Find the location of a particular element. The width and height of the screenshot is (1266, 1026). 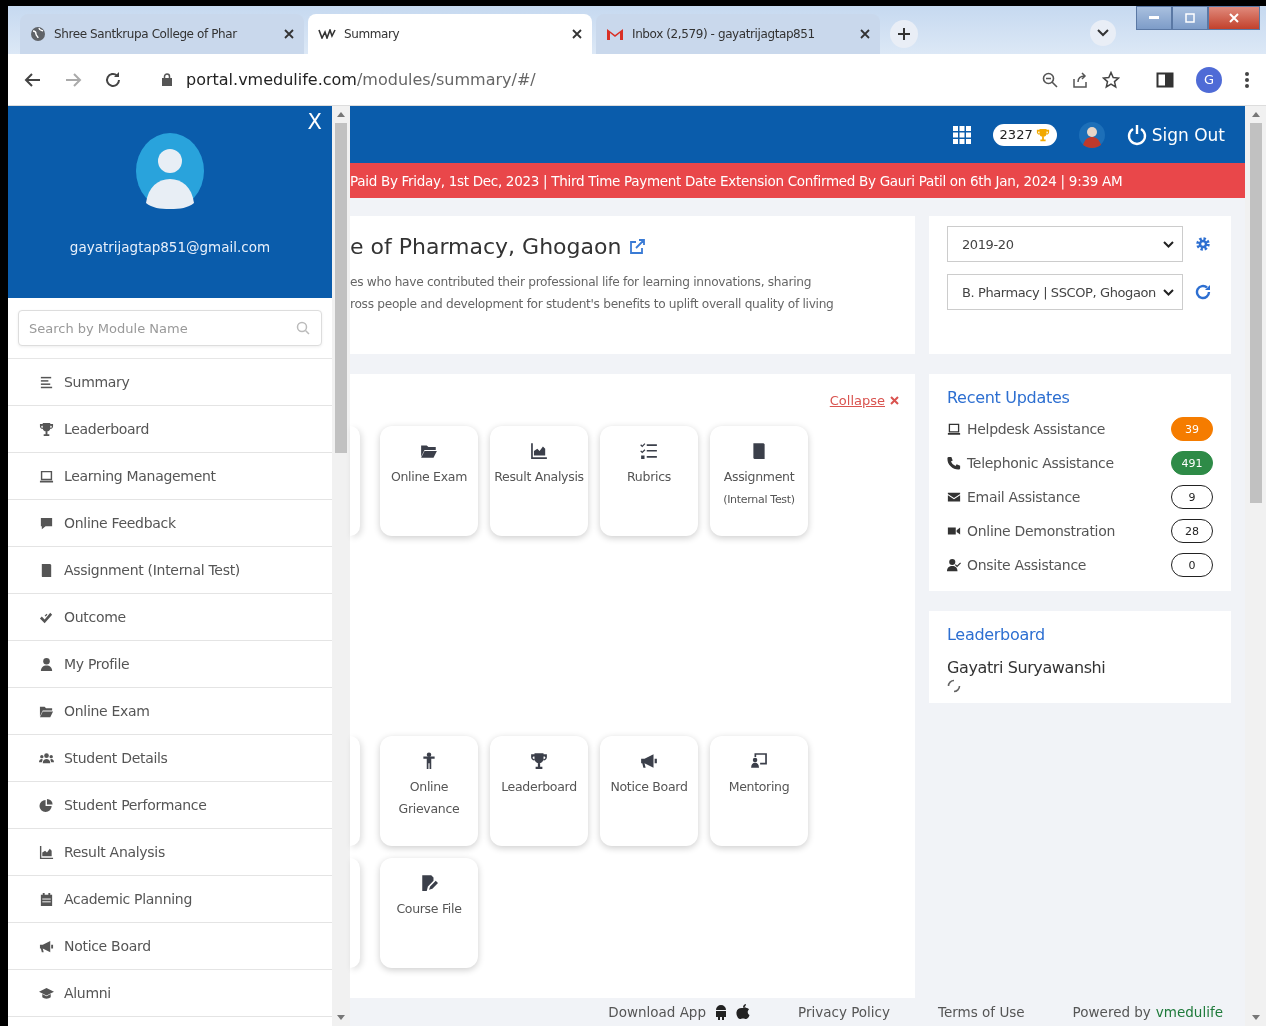

card-title: Recent Updates is located at coordinates (1009, 397).